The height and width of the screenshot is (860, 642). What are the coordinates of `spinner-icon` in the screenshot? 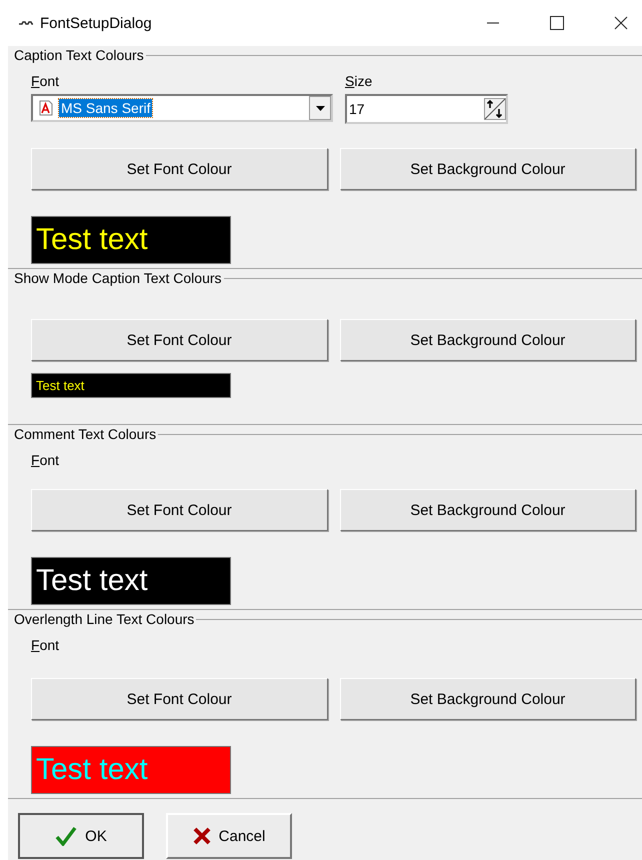 It's located at (495, 109).